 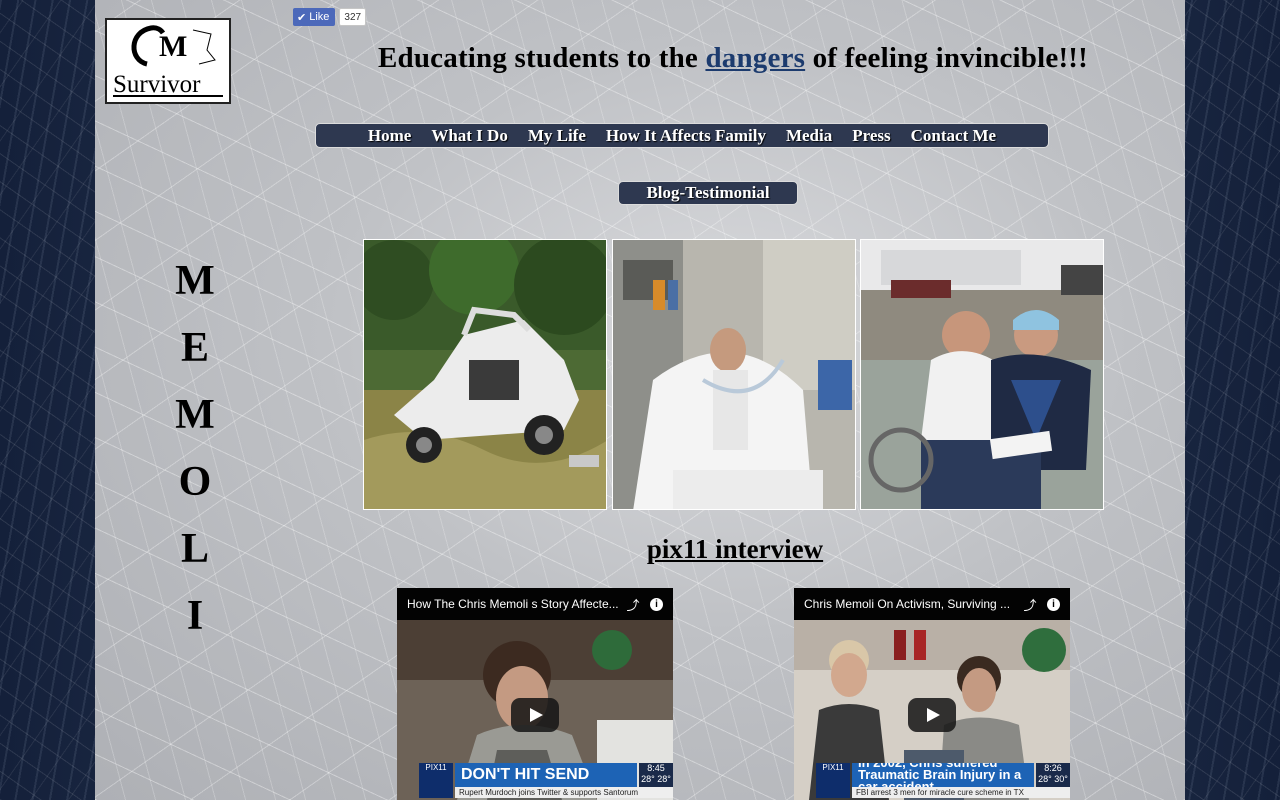 What do you see at coordinates (735, 549) in the screenshot?
I see `section-title: pix11 interview` at bounding box center [735, 549].